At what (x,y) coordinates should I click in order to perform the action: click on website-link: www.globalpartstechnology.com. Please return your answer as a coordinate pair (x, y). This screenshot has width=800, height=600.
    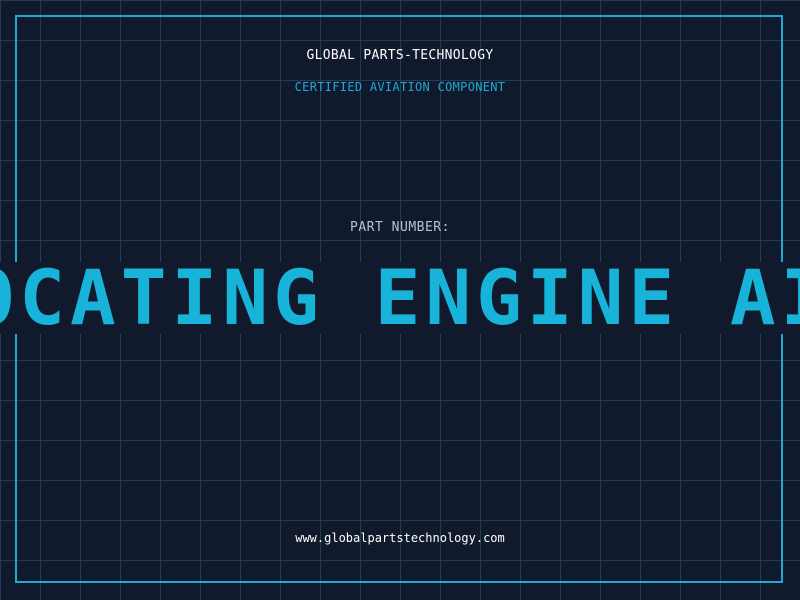
    Looking at the image, I should click on (400, 538).